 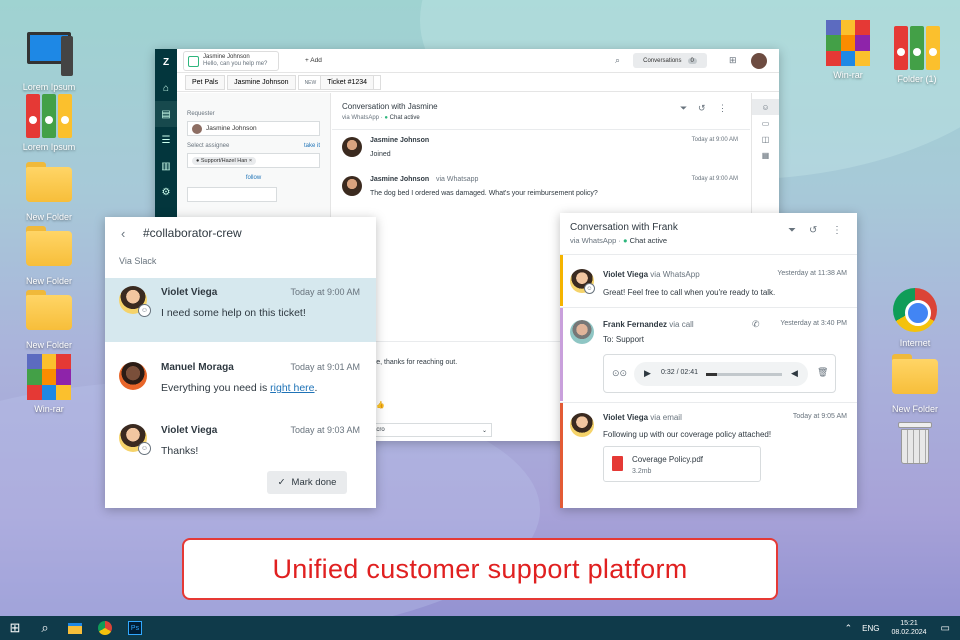 I want to click on delete-icon: 🗑, so click(x=822, y=372).